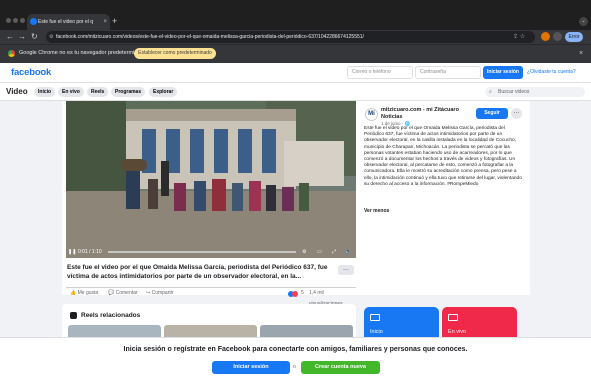 The width and height of the screenshot is (591, 384). What do you see at coordinates (340, 367) in the screenshot?
I see `create-account-button: Crear cuenta nueva` at bounding box center [340, 367].